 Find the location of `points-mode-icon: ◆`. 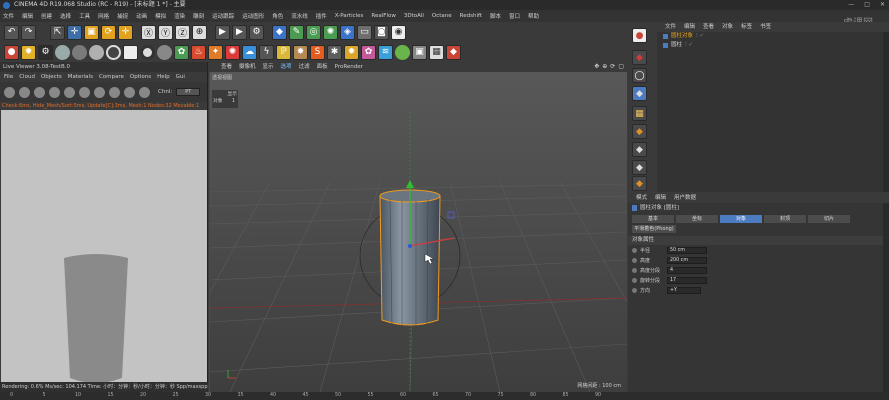

points-mode-icon: ◆ is located at coordinates (639, 149).